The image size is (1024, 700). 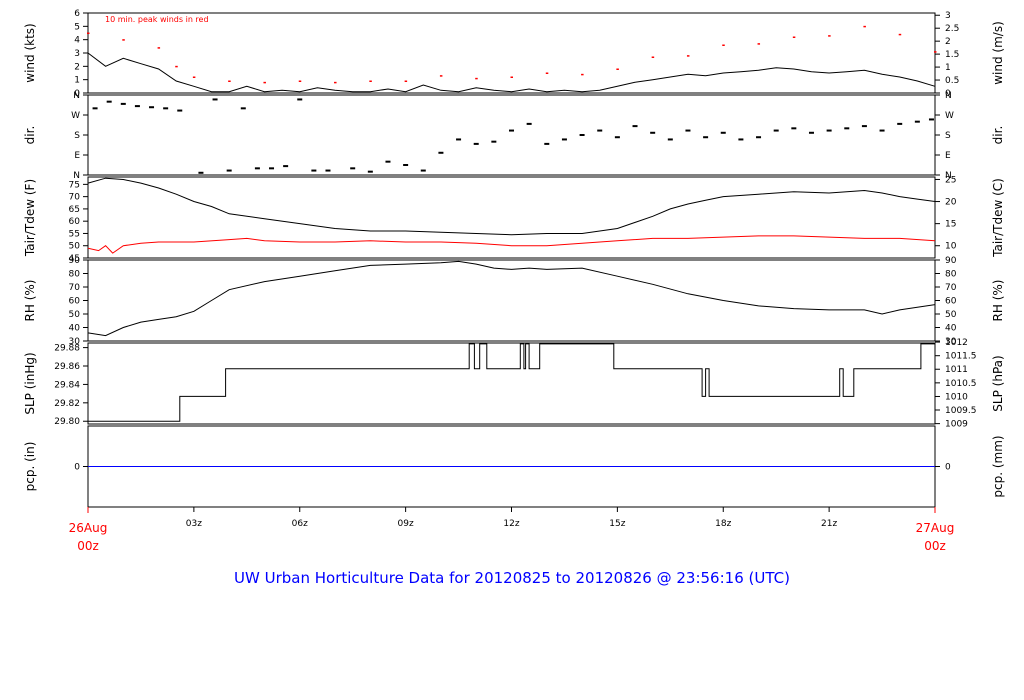 What do you see at coordinates (67, 367) in the screenshot?
I see `y-tick-label-left: 29.86` at bounding box center [67, 367].